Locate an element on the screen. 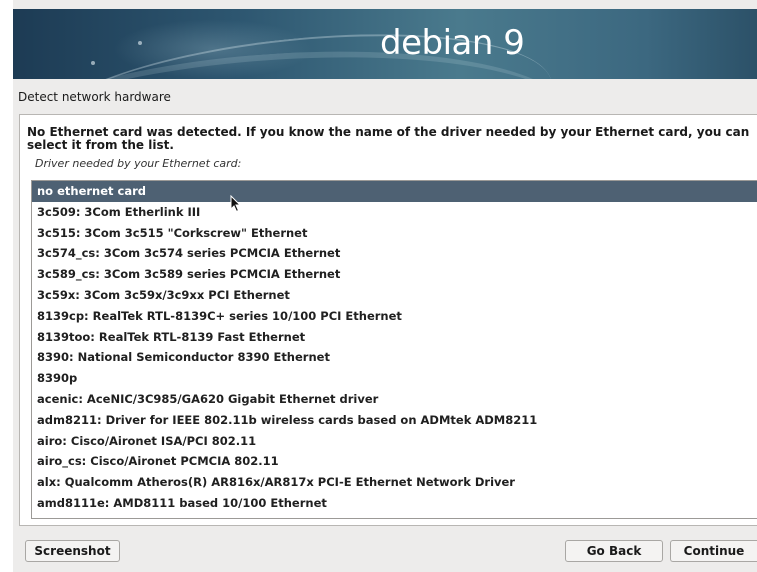 This screenshot has height=572, width=757. continue-button: Continue is located at coordinates (713, 551).